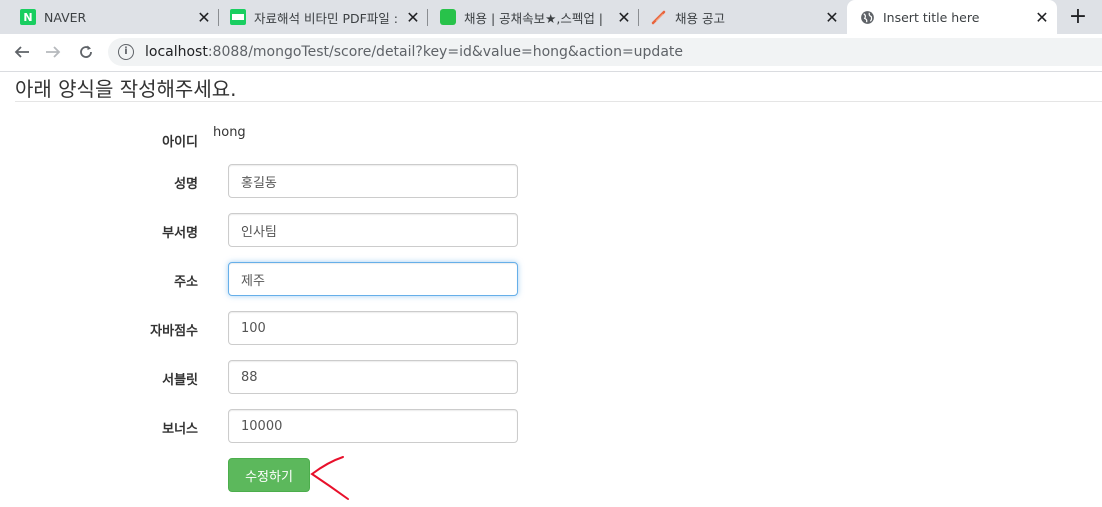  I want to click on name-input, so click(373, 181).